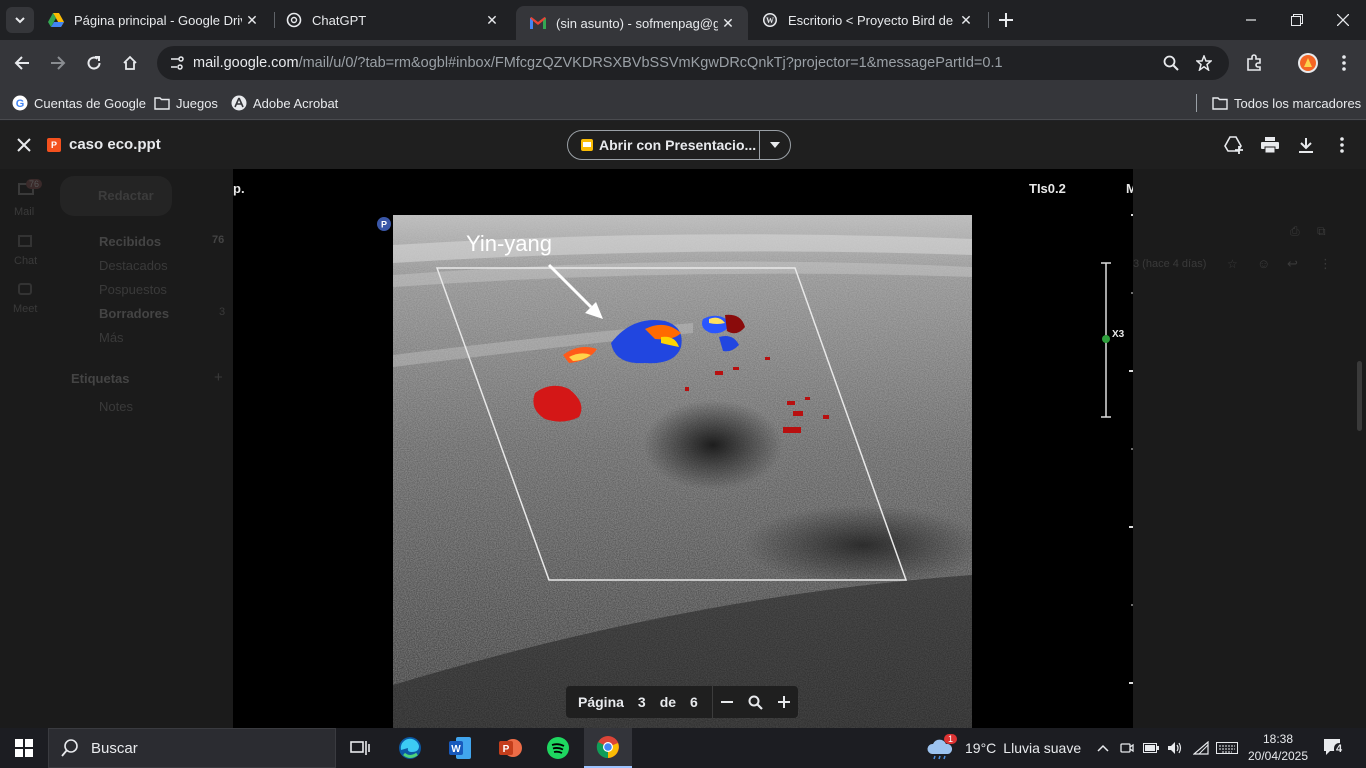 This screenshot has width=1366, height=768. What do you see at coordinates (784, 702) in the screenshot?
I see `zoom-in-button` at bounding box center [784, 702].